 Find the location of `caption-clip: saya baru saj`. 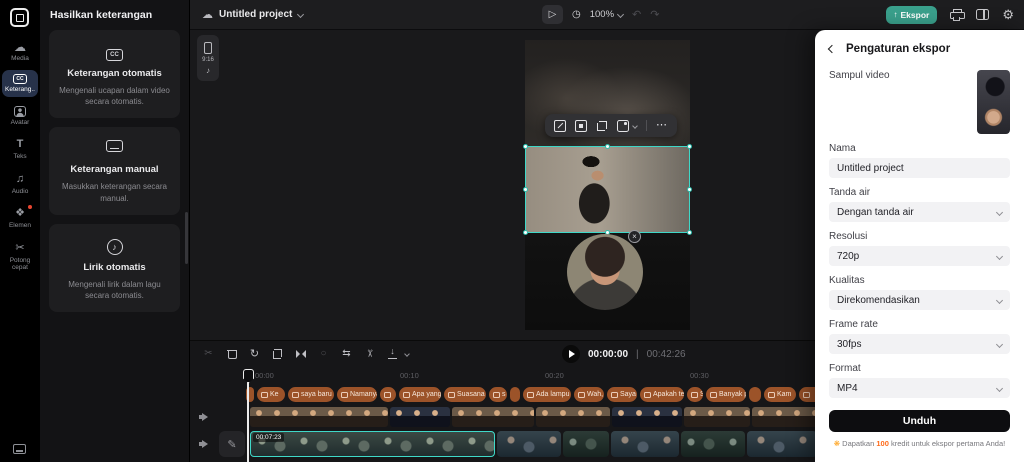

caption-clip: saya baru saj is located at coordinates (311, 394).